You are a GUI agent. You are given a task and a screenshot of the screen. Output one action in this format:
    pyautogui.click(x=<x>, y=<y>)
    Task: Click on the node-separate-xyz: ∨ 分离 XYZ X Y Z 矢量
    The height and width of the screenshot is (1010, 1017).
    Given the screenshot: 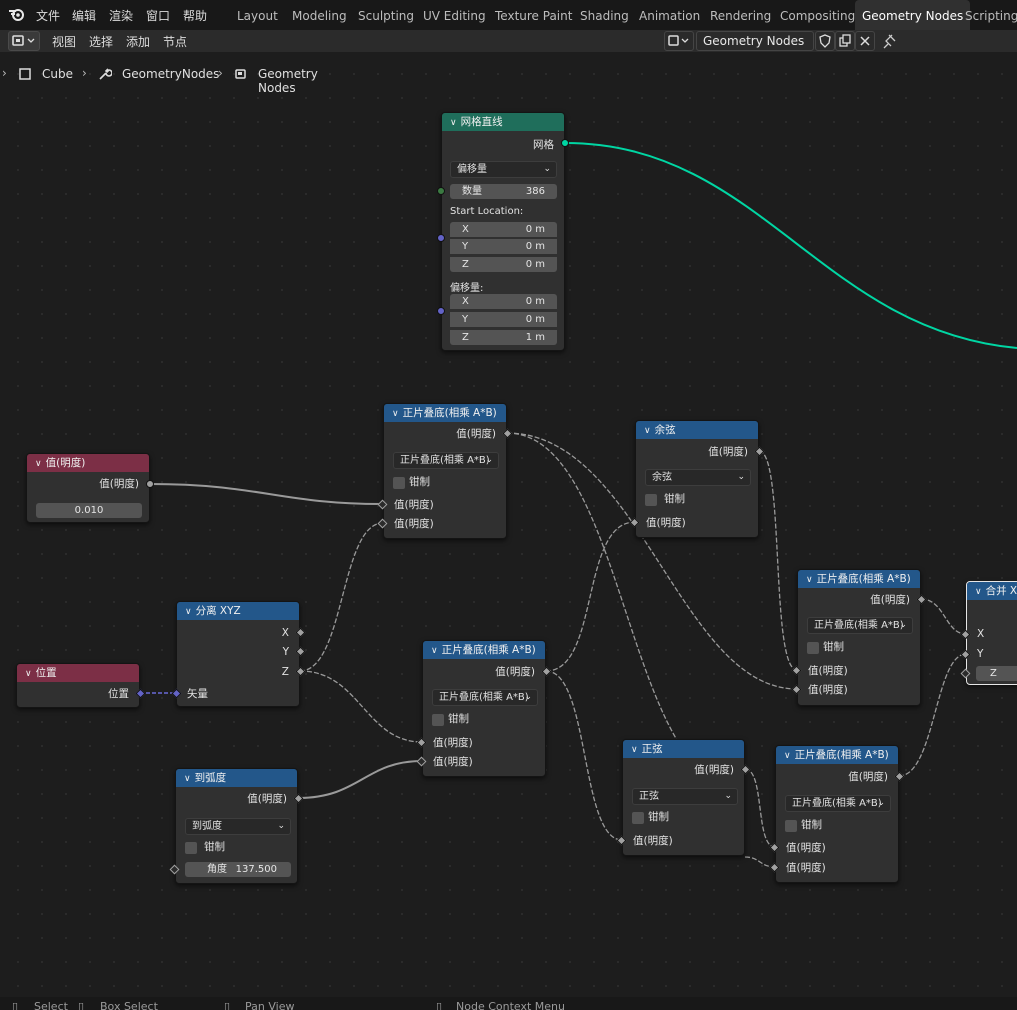 What is the action you would take?
    pyautogui.click(x=238, y=654)
    